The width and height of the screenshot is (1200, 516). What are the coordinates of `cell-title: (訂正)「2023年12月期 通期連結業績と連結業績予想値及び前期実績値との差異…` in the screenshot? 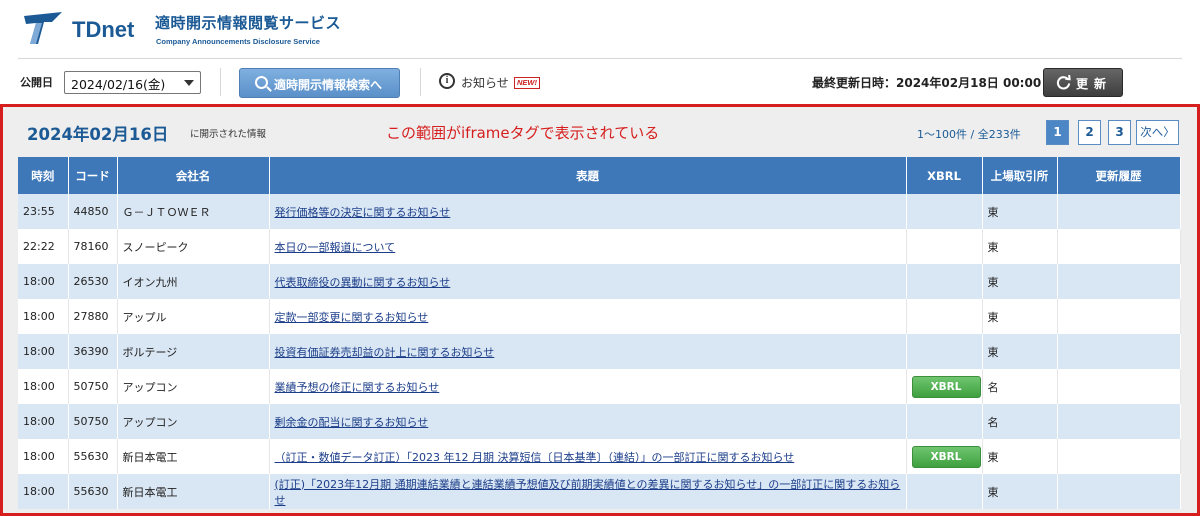 It's located at (588, 491).